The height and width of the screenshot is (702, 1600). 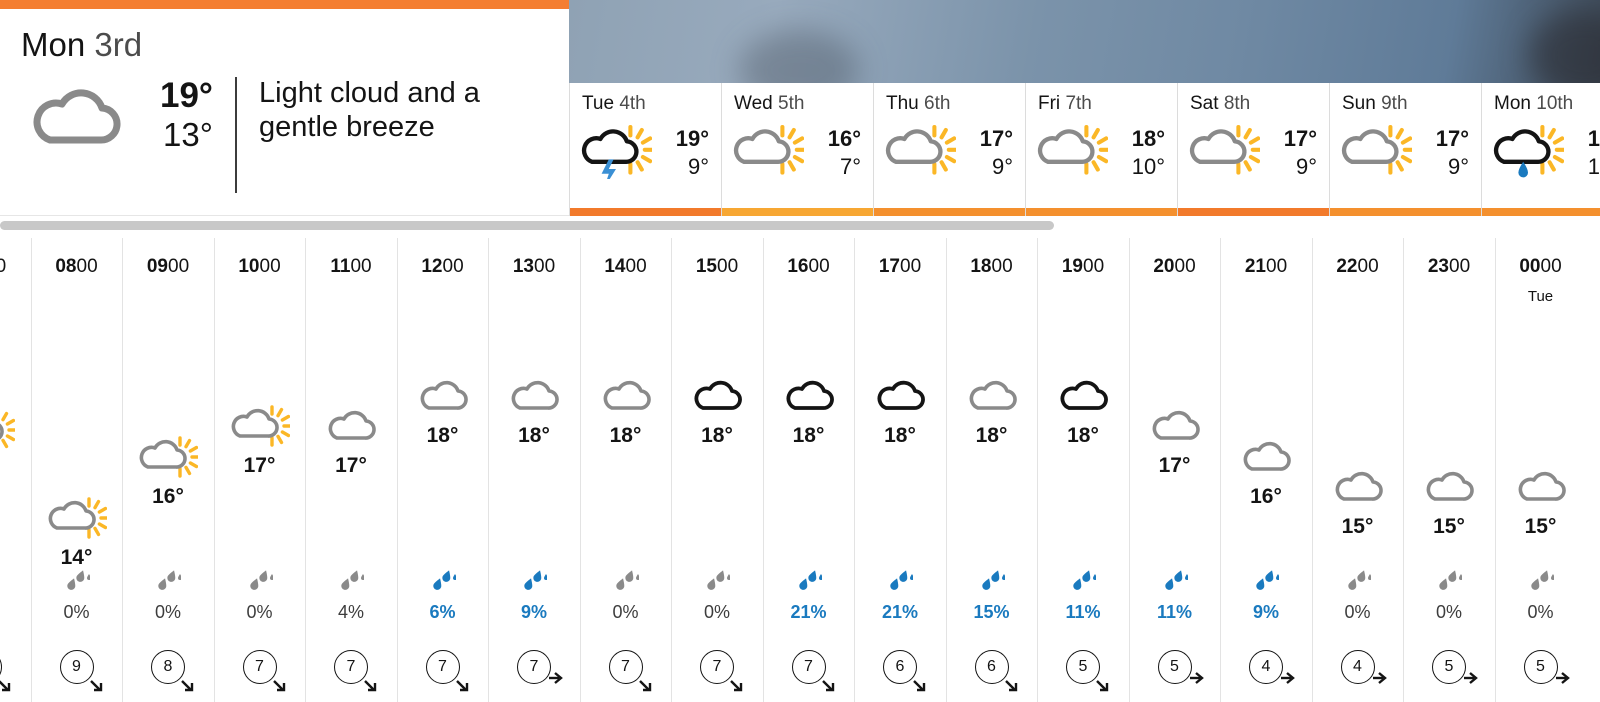 What do you see at coordinates (645, 149) in the screenshot?
I see `day-tab-tue-4th: Tue 4th 19° 9°` at bounding box center [645, 149].